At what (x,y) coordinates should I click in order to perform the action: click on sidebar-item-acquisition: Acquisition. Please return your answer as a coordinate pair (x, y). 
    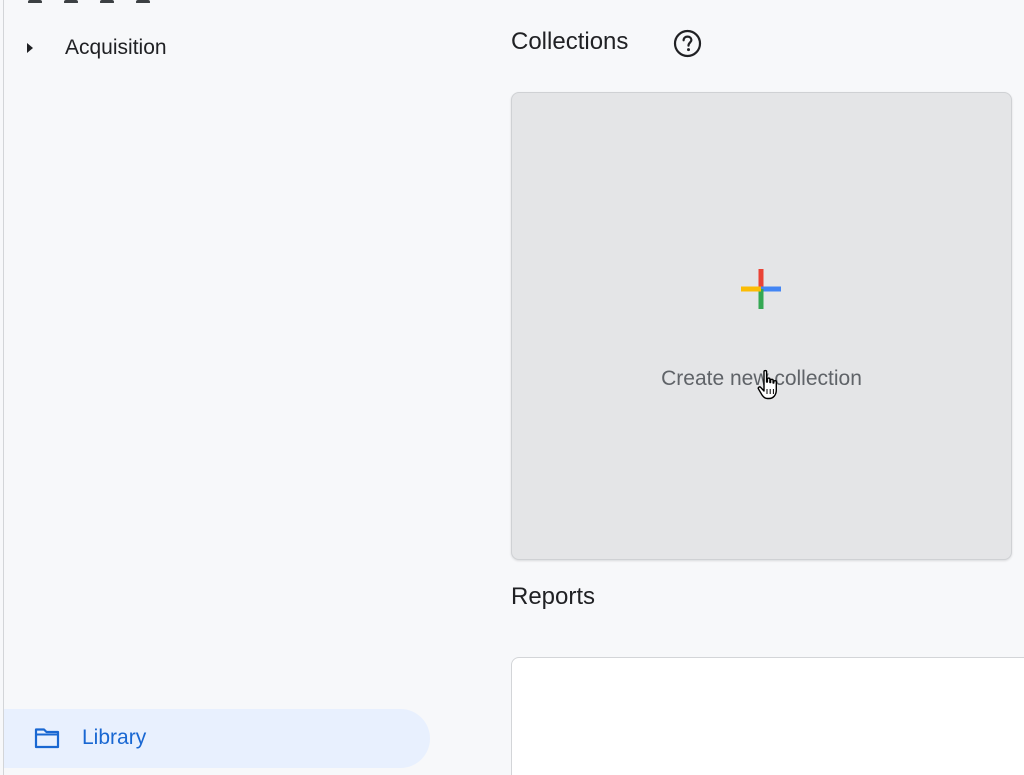
    Looking at the image, I should click on (214, 48).